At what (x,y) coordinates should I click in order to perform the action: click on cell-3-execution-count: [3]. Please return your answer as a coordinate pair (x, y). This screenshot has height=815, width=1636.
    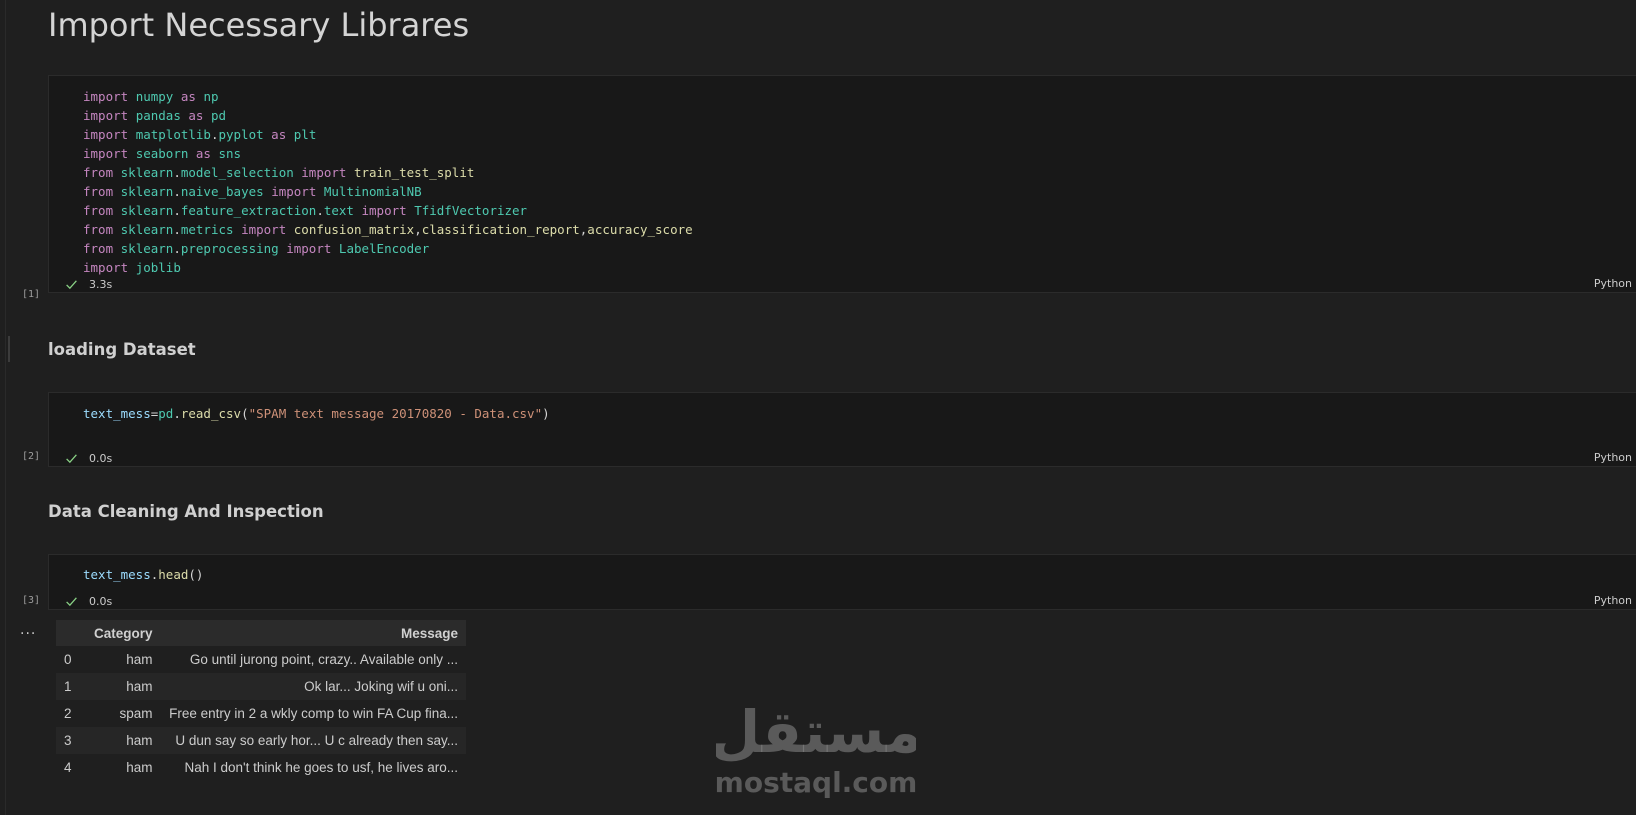
    Looking at the image, I should click on (31, 600).